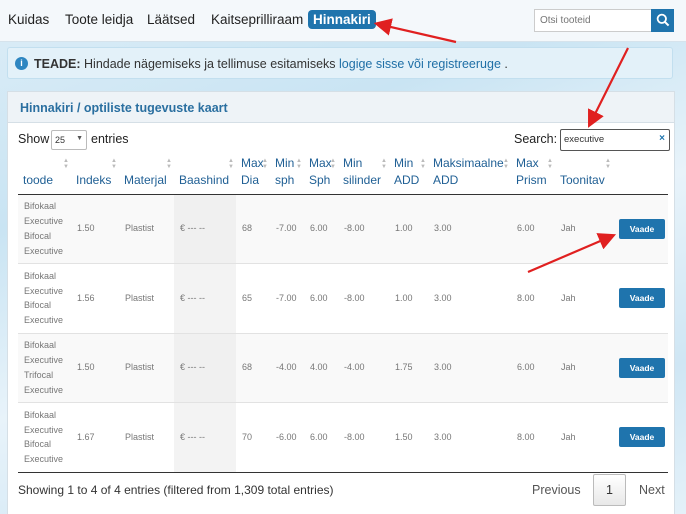  What do you see at coordinates (28, 19) in the screenshot?
I see `nav-item-kuidas: Kuidas` at bounding box center [28, 19].